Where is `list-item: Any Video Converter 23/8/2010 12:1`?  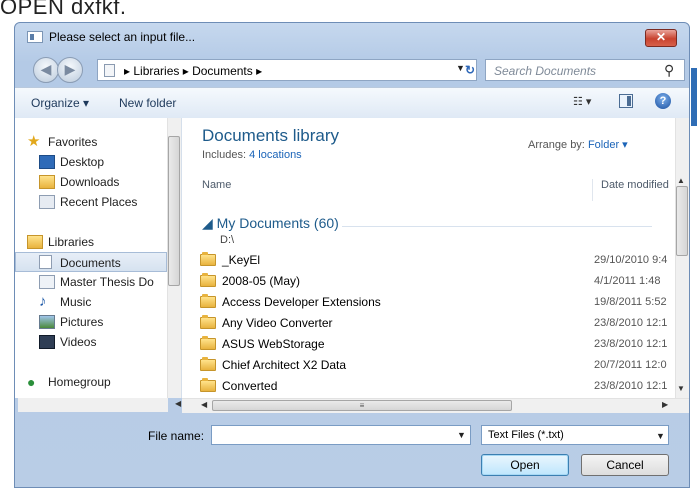
list-item: Any Video Converter 23/8/2010 12:1 is located at coordinates (435, 323).